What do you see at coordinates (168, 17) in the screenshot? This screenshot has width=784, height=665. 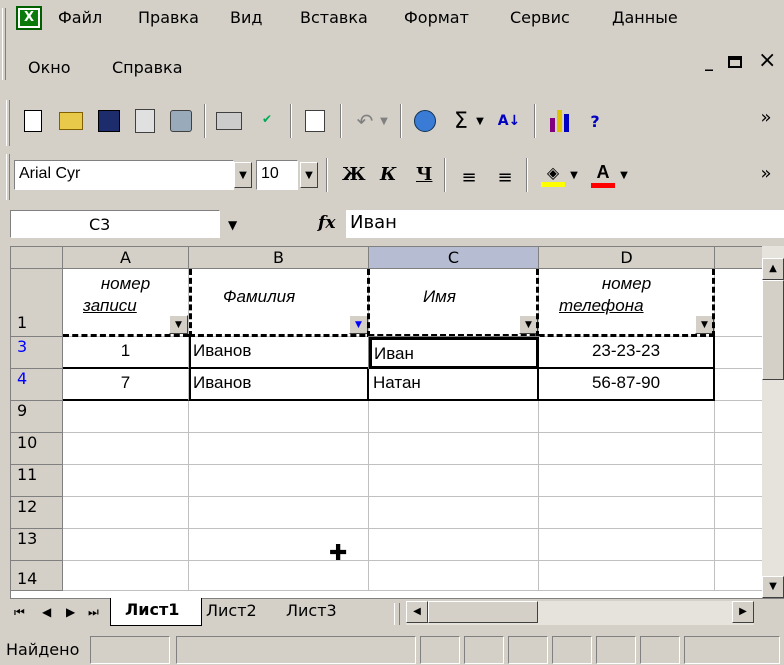 I see `menu-edit: Правка` at bounding box center [168, 17].